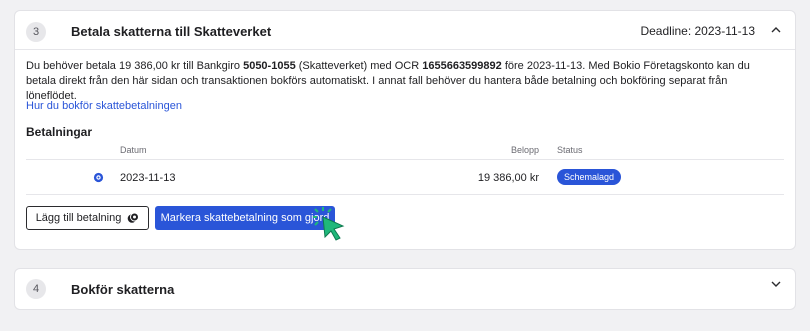  What do you see at coordinates (59, 132) in the screenshot?
I see `payments-section-title: Betalningar` at bounding box center [59, 132].